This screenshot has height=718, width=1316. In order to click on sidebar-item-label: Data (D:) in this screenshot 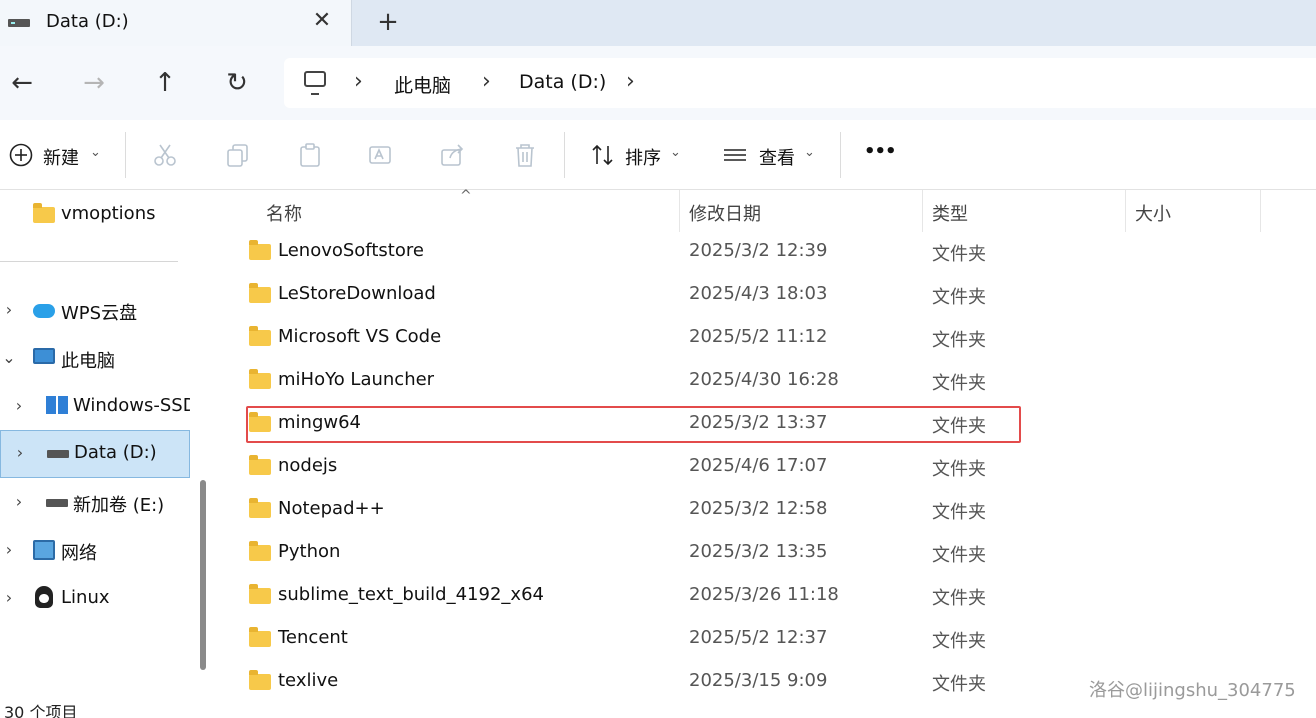, I will do `click(115, 452)`.